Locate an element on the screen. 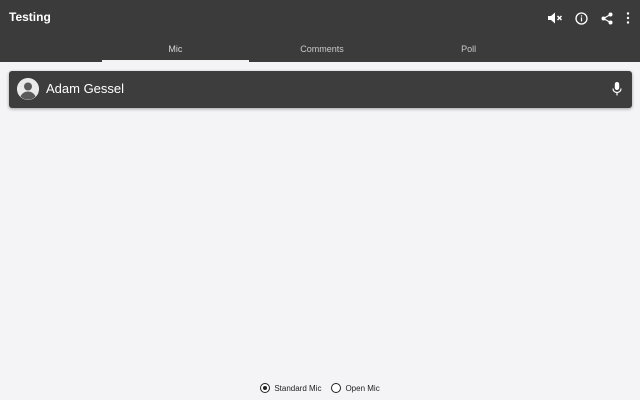 The image size is (640, 400). share-icon is located at coordinates (607, 18).